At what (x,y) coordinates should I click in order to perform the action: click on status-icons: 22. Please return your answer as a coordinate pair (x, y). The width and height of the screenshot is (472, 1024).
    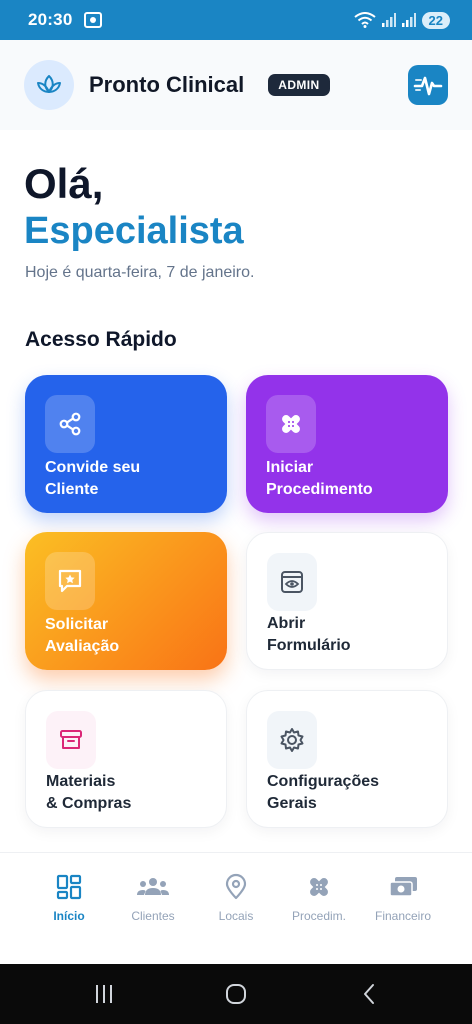
    Looking at the image, I should click on (401, 20).